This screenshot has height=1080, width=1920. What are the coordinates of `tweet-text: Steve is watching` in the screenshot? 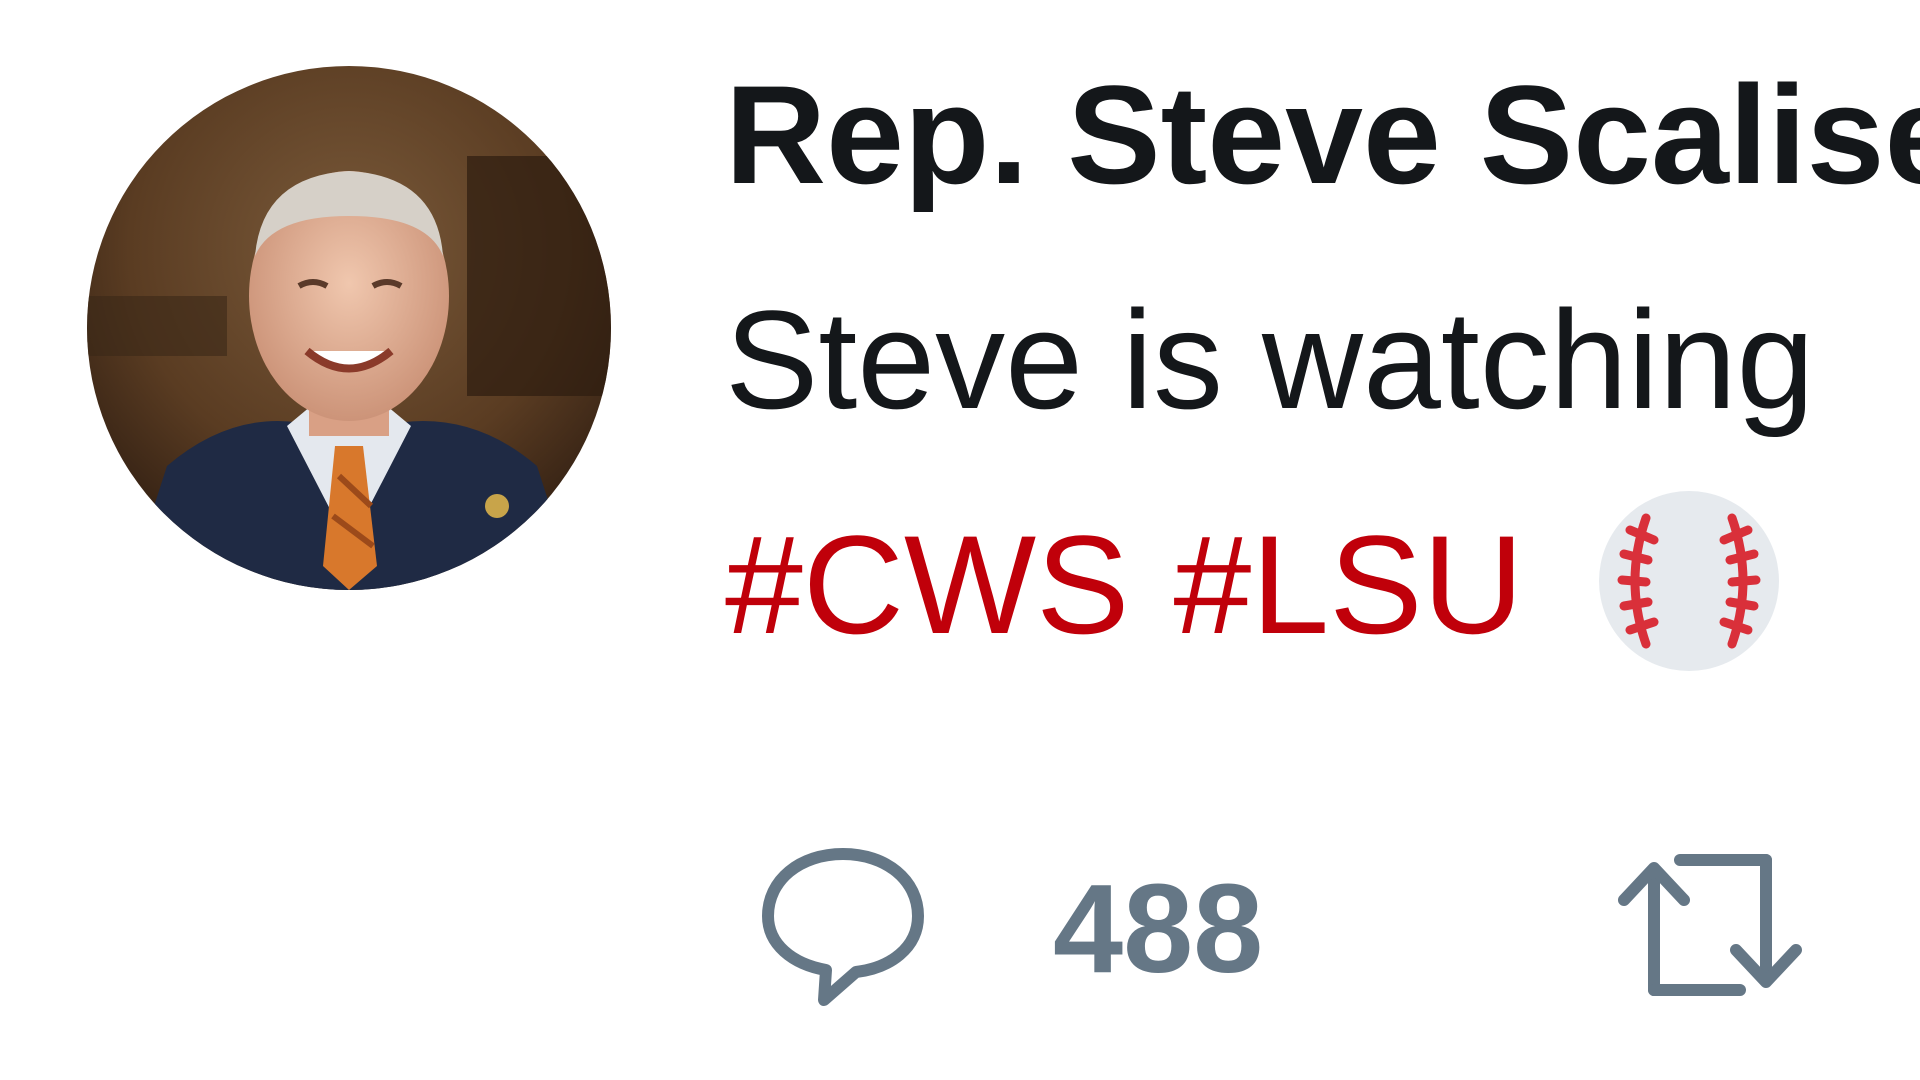 It's located at (1270, 359).